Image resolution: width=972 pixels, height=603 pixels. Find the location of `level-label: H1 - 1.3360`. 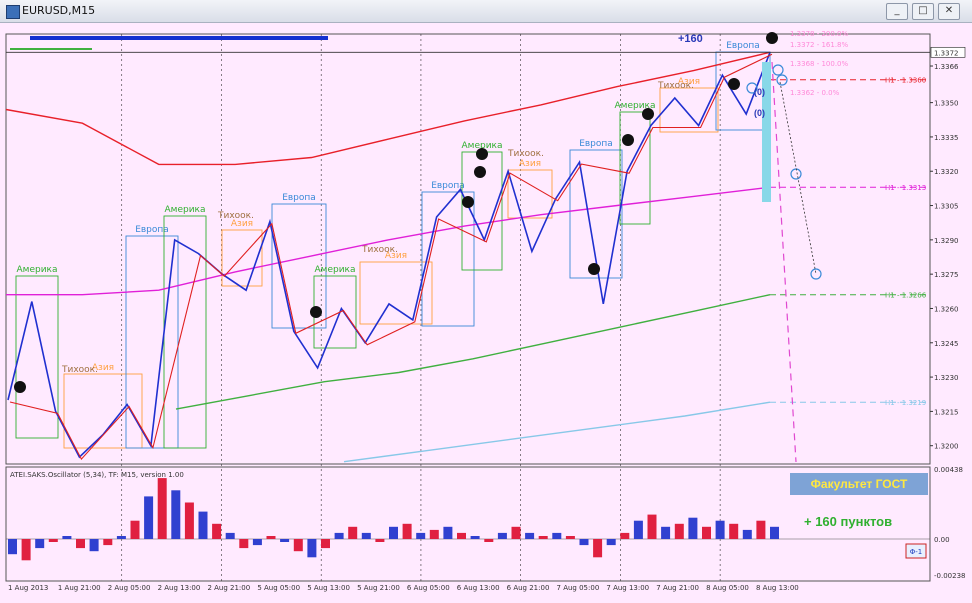

level-label: H1 - 1.3360 is located at coordinates (905, 81).